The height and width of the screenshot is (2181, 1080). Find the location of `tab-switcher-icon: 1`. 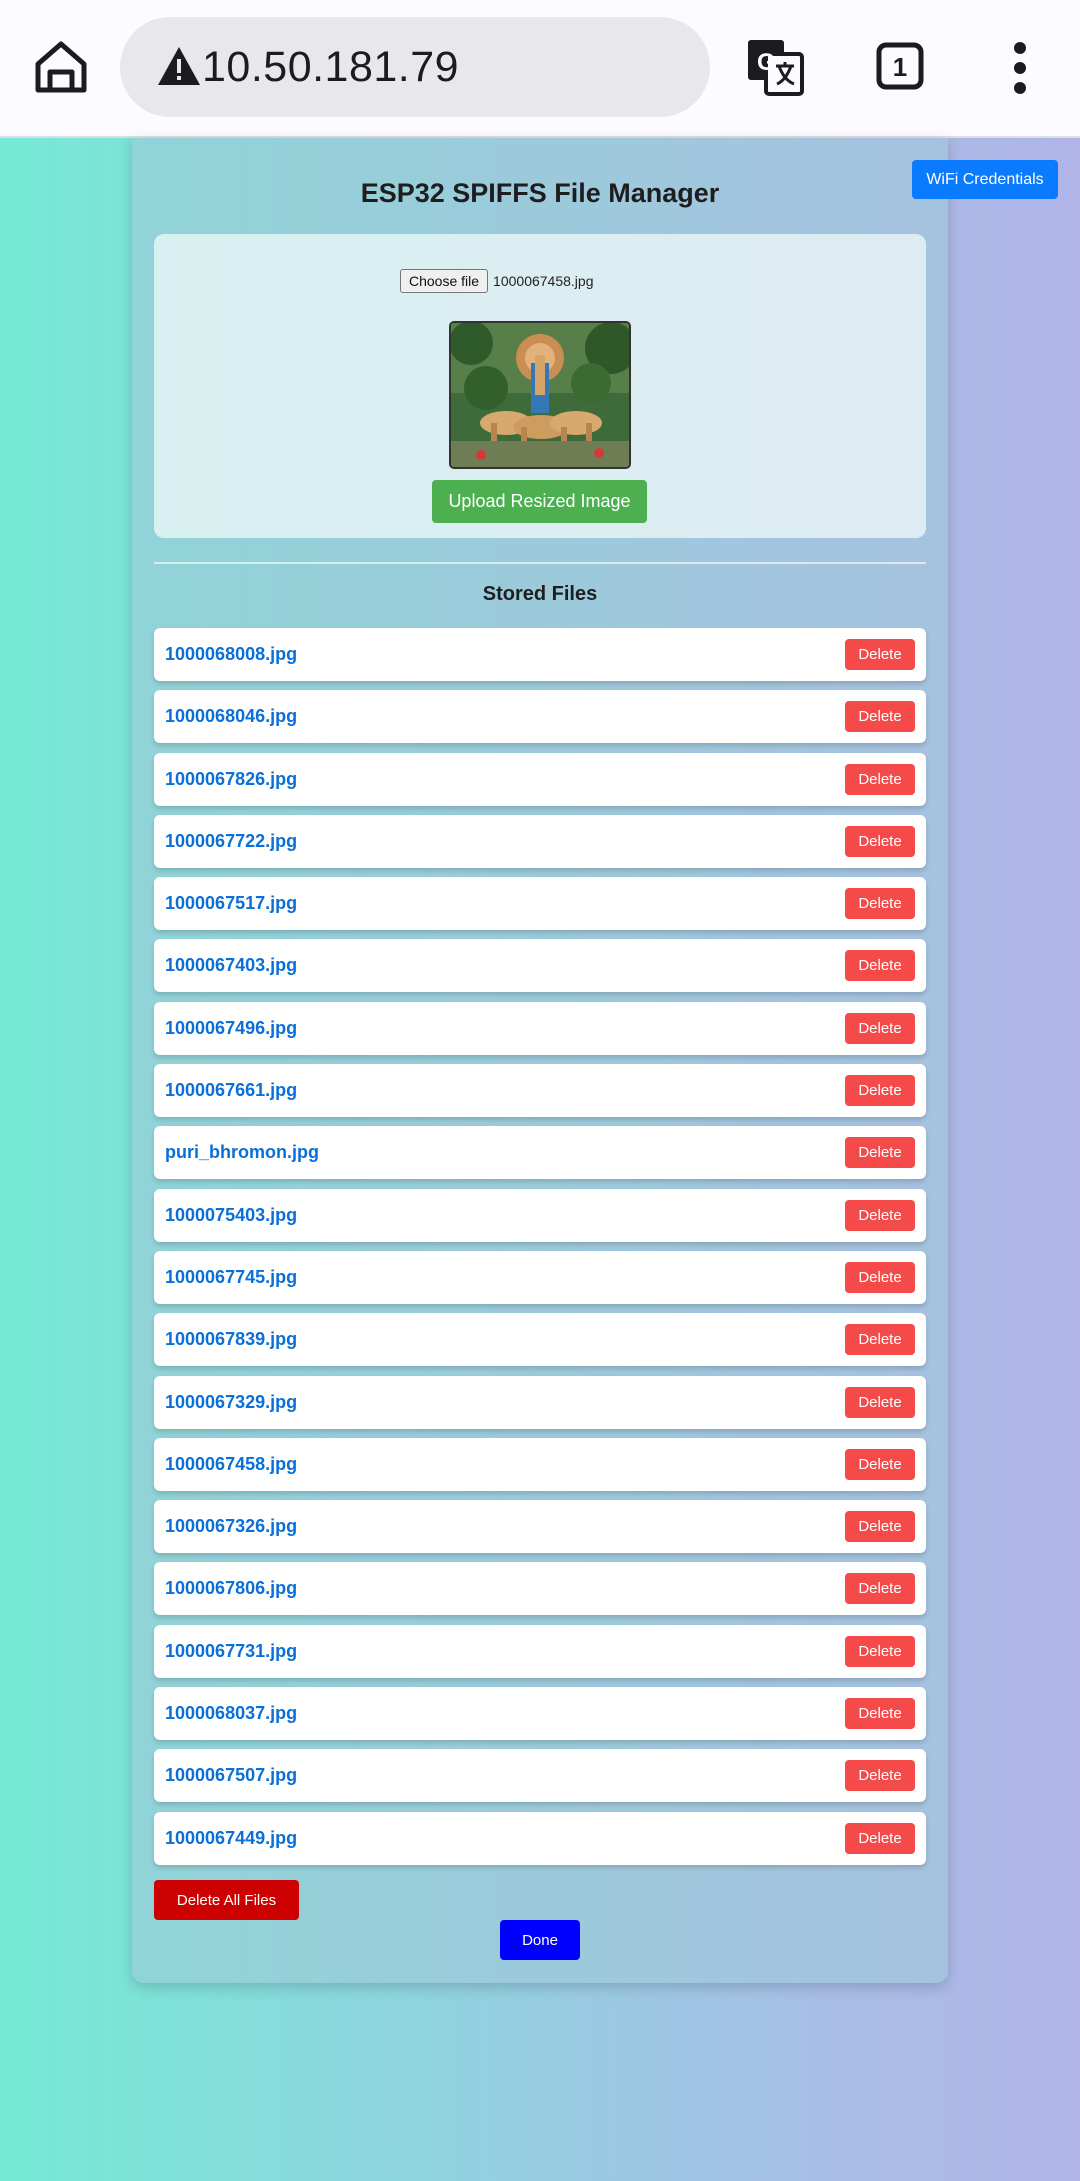

tab-switcher-icon: 1 is located at coordinates (900, 66).